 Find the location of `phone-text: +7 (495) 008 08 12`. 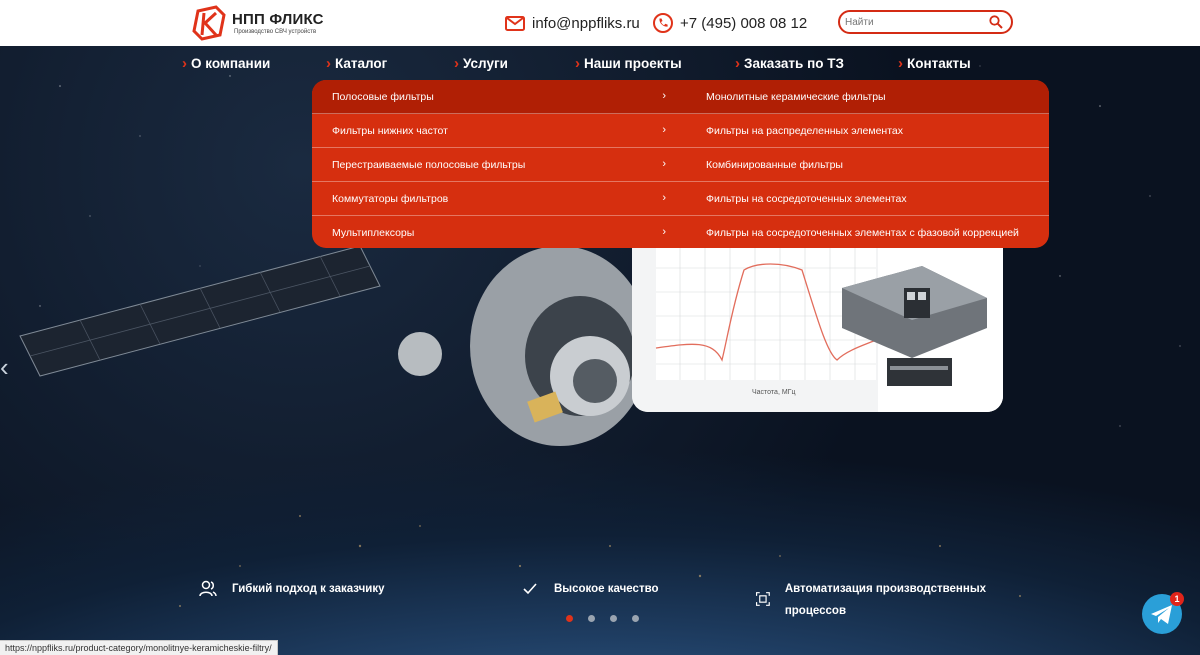

phone-text: +7 (495) 008 08 12 is located at coordinates (744, 23).